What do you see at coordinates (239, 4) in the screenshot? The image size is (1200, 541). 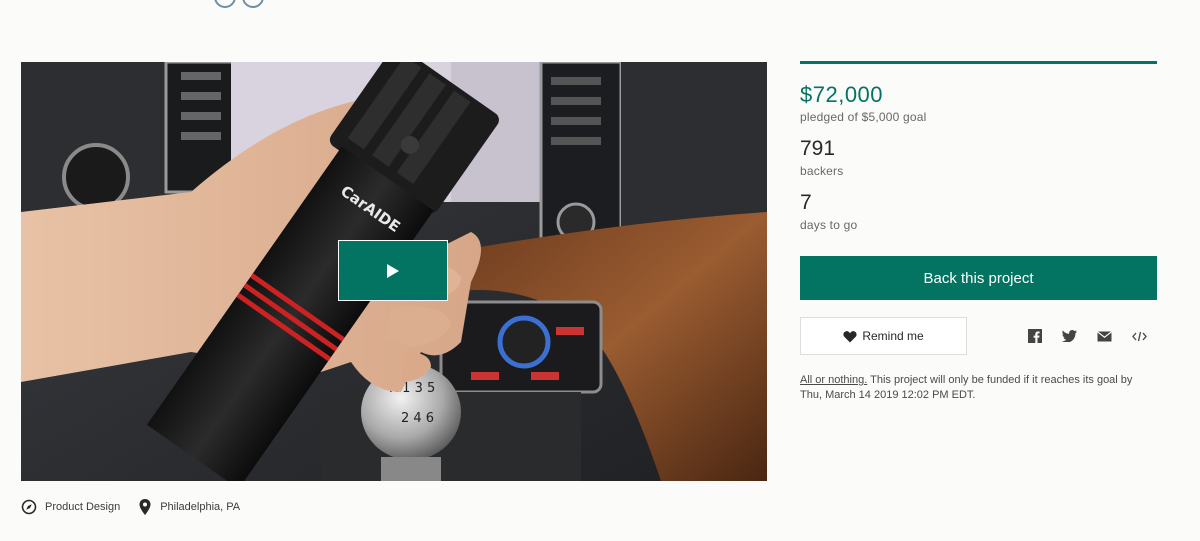 I see `top-avatars` at bounding box center [239, 4].